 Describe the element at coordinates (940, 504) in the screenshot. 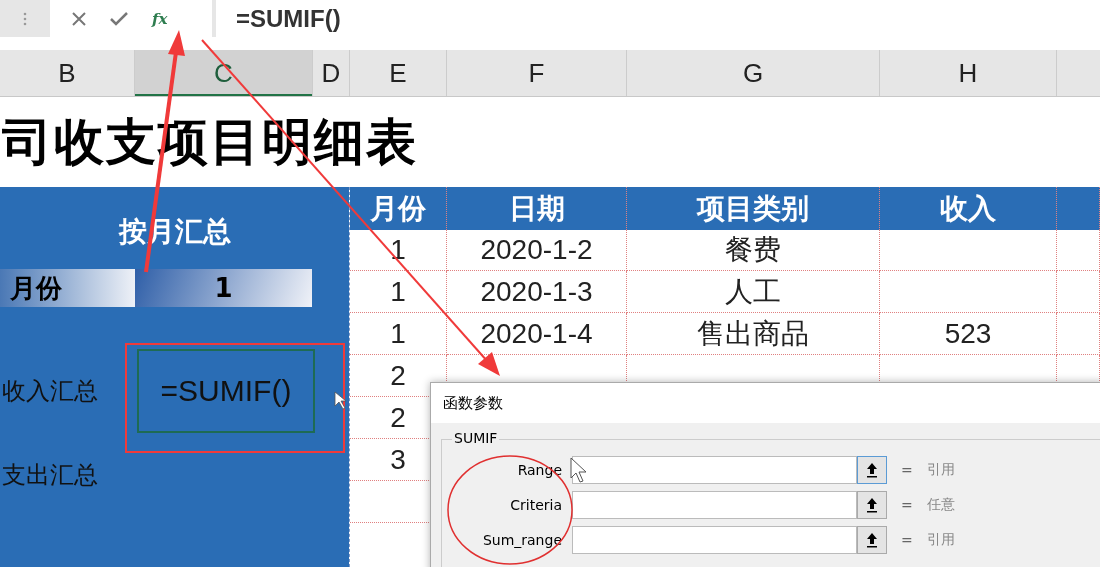

I see `argument-result: 任意` at that location.